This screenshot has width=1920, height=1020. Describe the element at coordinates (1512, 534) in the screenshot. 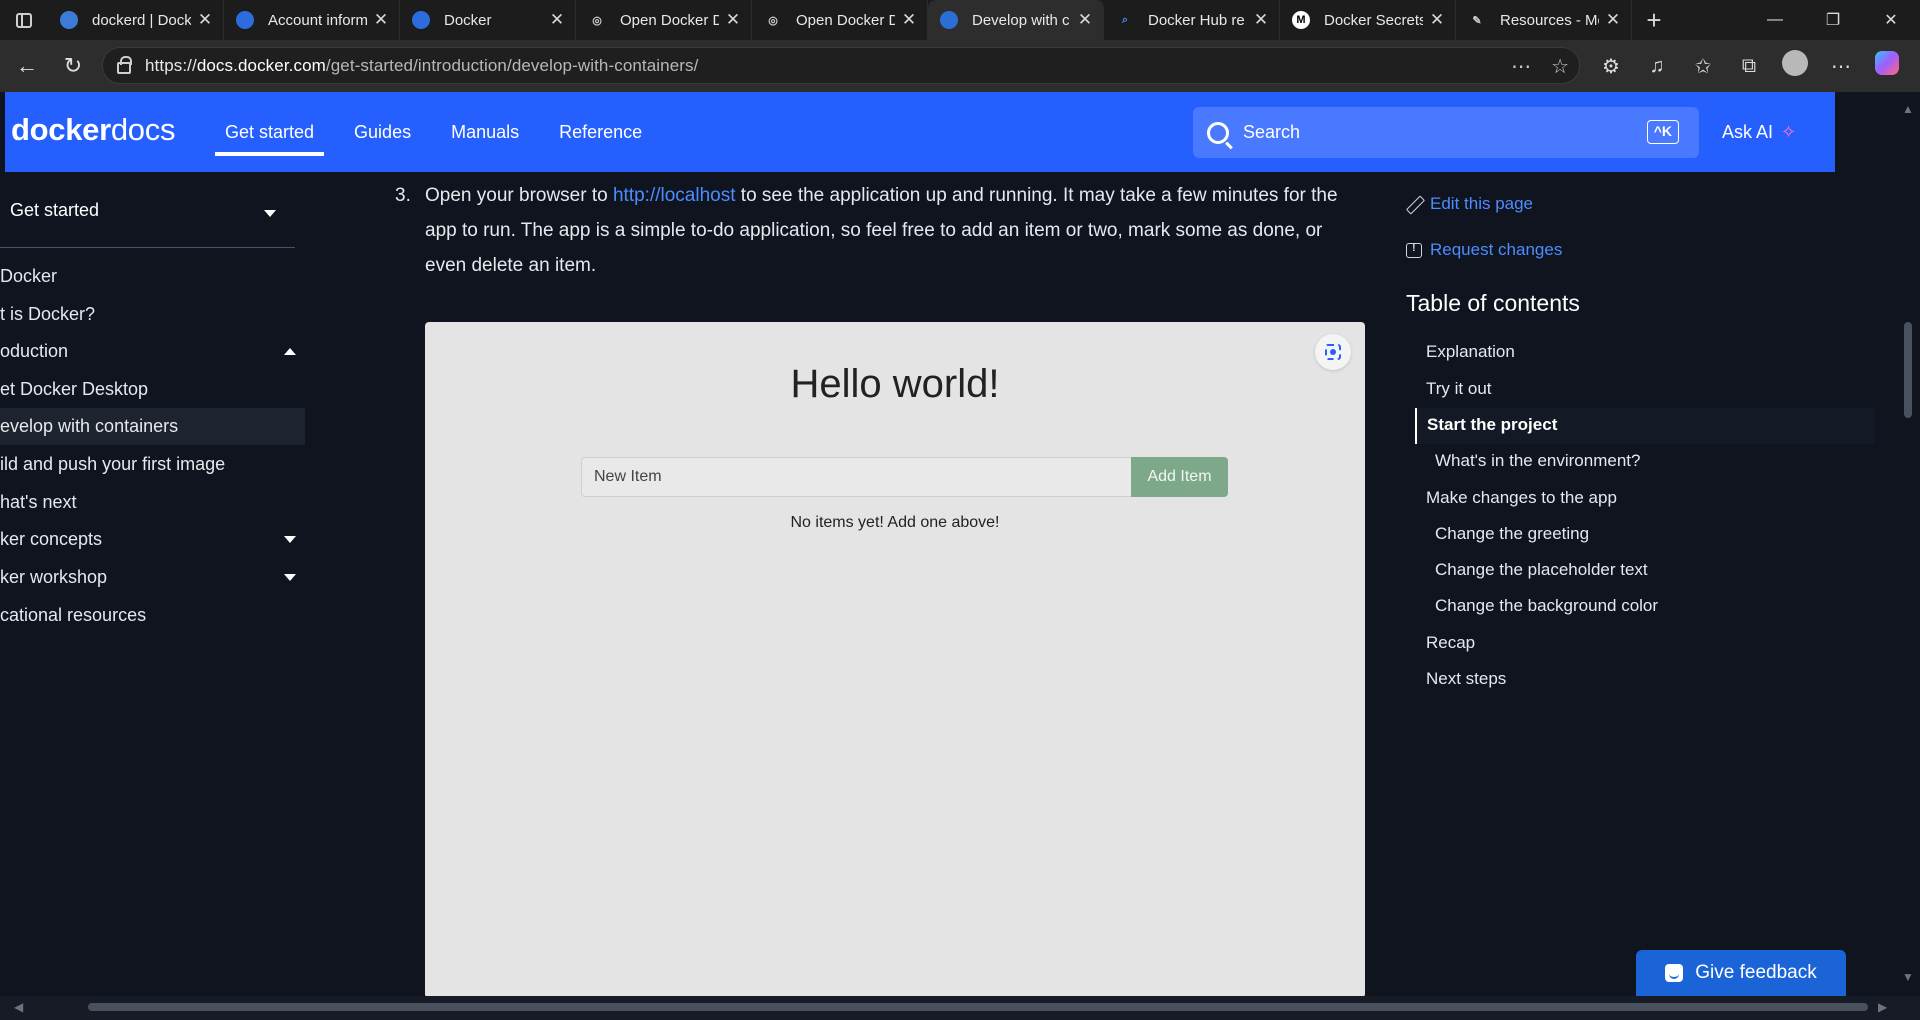

I see `toc-item: Change the greeting` at that location.